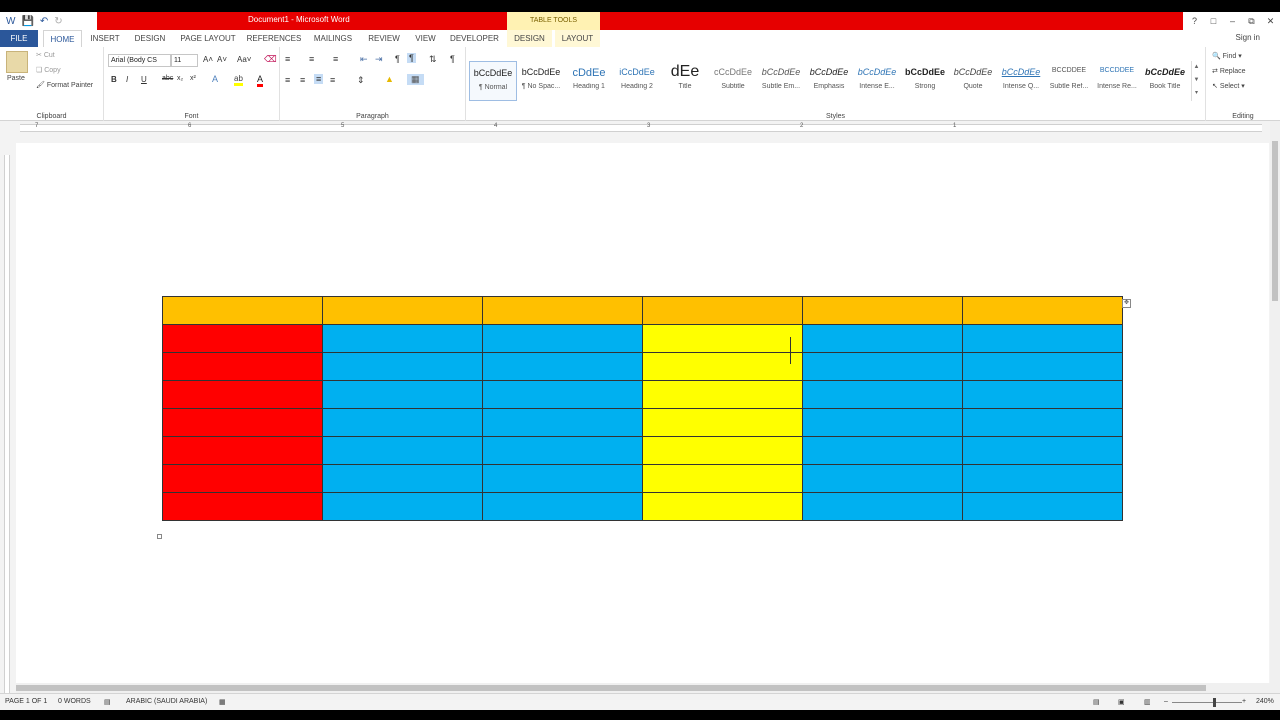 The width and height of the screenshot is (1280, 720). What do you see at coordinates (415, 79) in the screenshot?
I see `borders-icon: ▦` at bounding box center [415, 79].